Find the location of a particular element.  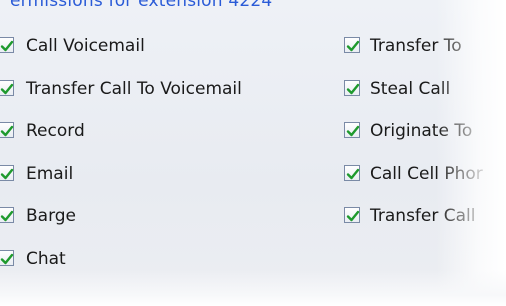

section-title: ermissions for extension 4224 is located at coordinates (141, 5).